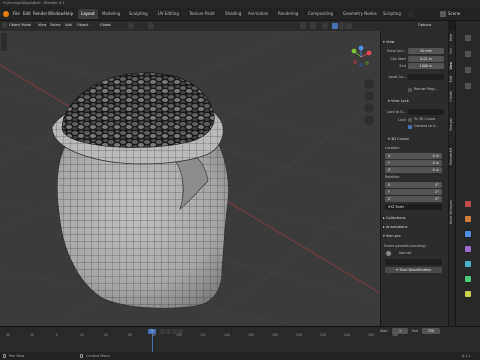 Image resolution: width=480 pixels, height=360 pixels. What do you see at coordinates (394, 218) in the screenshot?
I see `collections-section-header: ▸ Collections` at bounding box center [394, 218].